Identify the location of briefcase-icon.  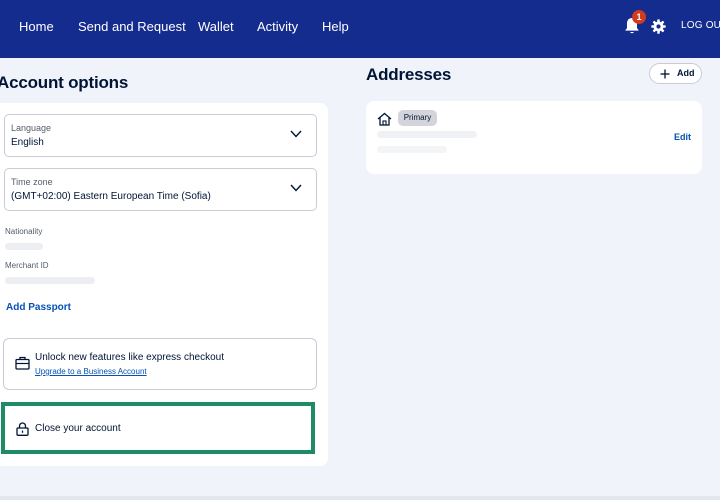
(22, 363).